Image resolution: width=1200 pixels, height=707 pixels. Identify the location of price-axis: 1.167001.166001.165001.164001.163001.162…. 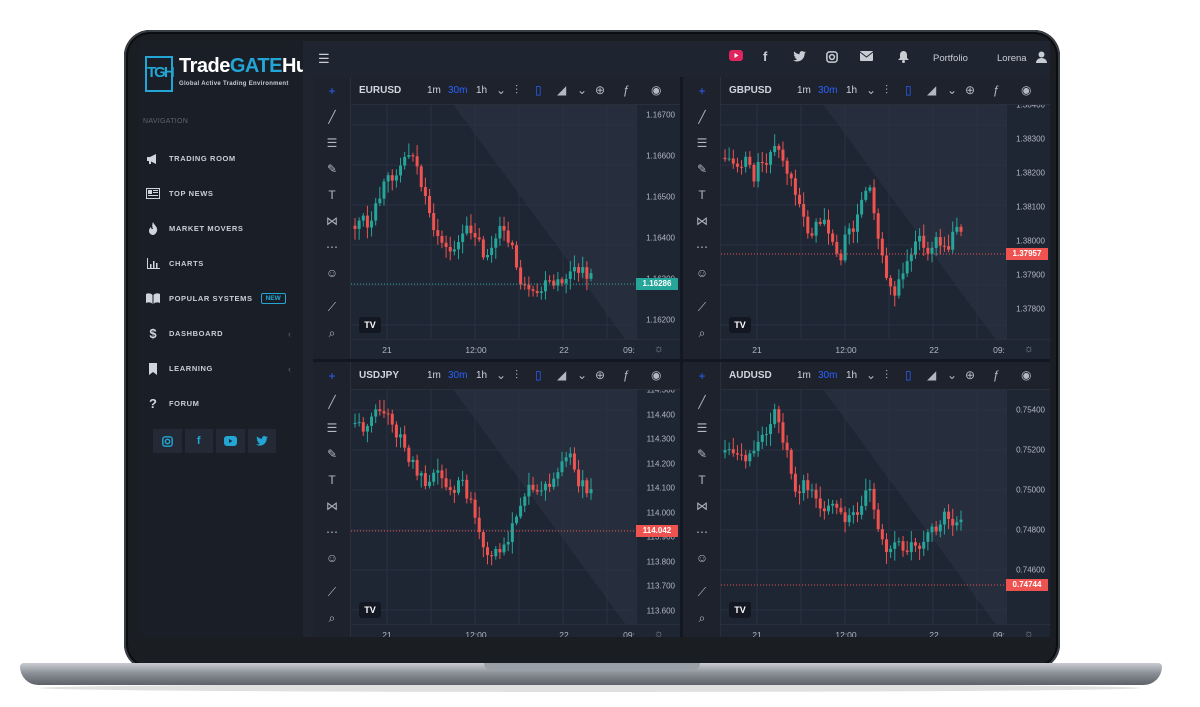
(658, 222).